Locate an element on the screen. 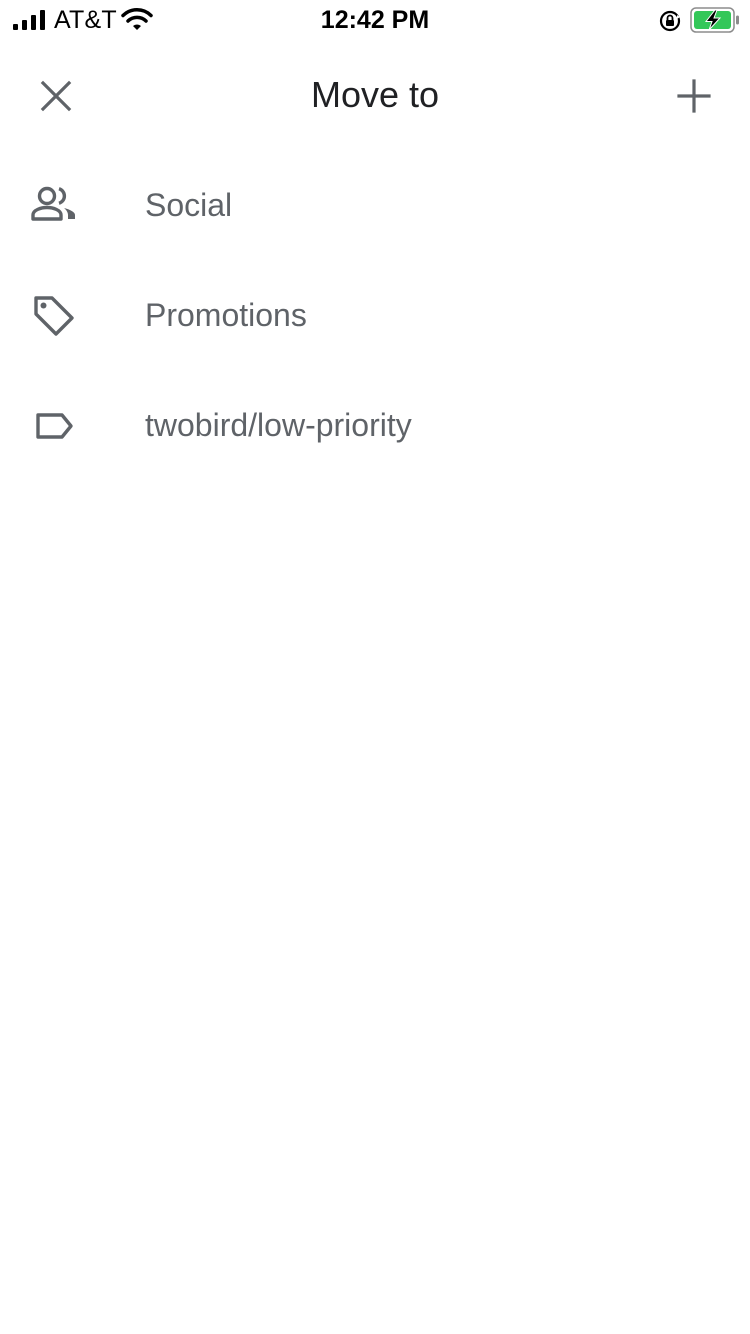 This screenshot has width=750, height=1334. label-outline-icon is located at coordinates (54, 426).